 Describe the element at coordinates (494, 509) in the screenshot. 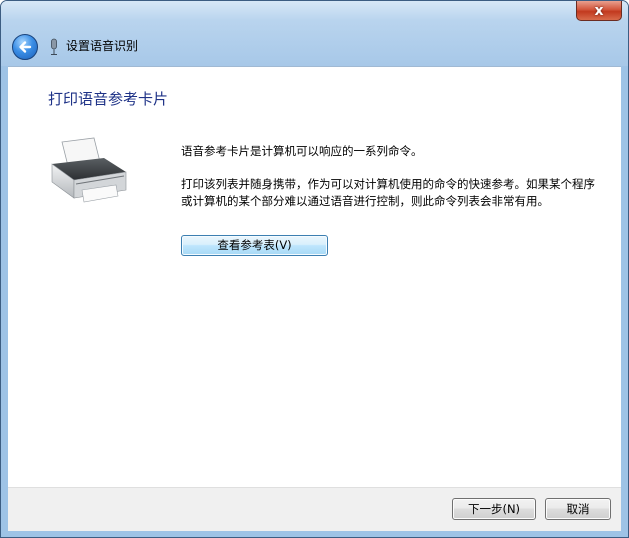

I see `next-button: 下一步(N)` at that location.